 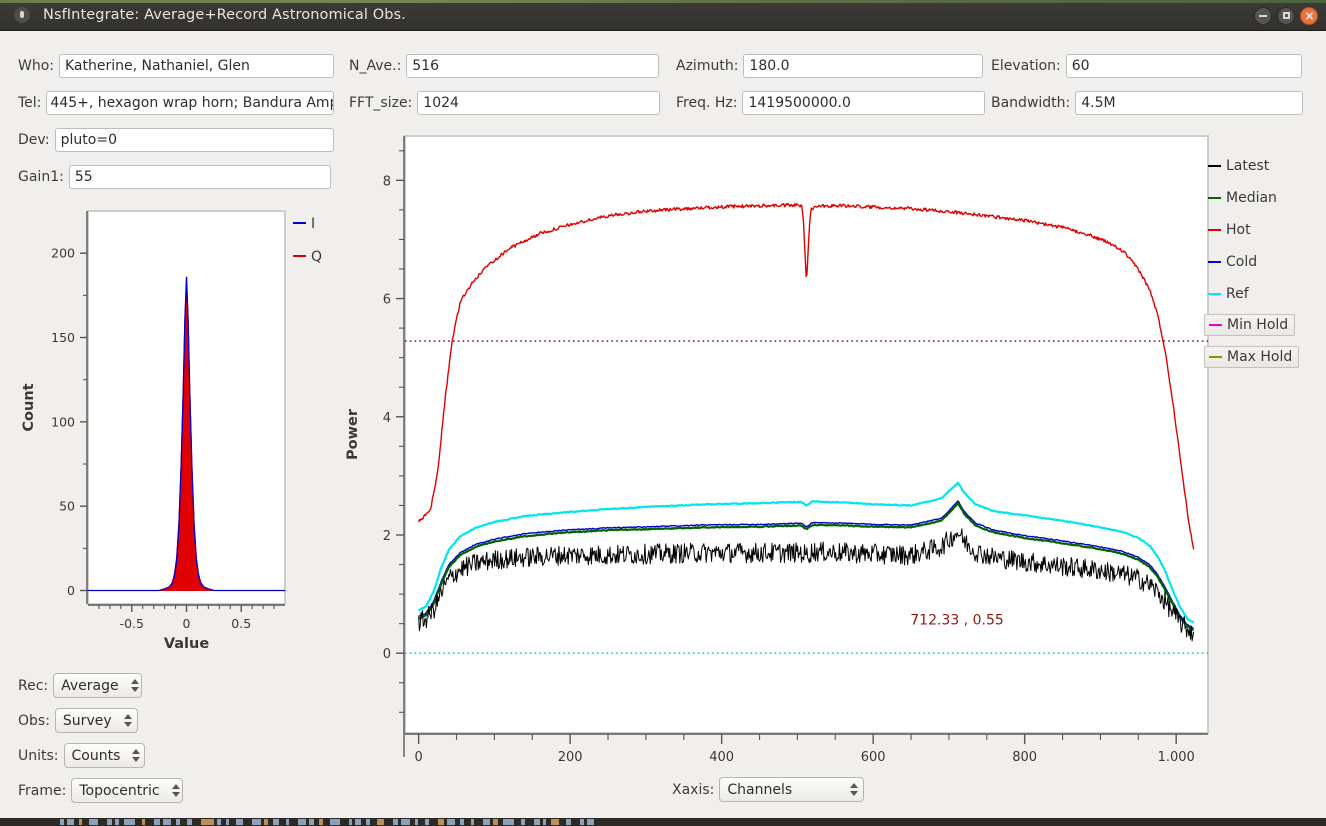 What do you see at coordinates (30, 103) in the screenshot?
I see `tel-label: Tel:` at bounding box center [30, 103].